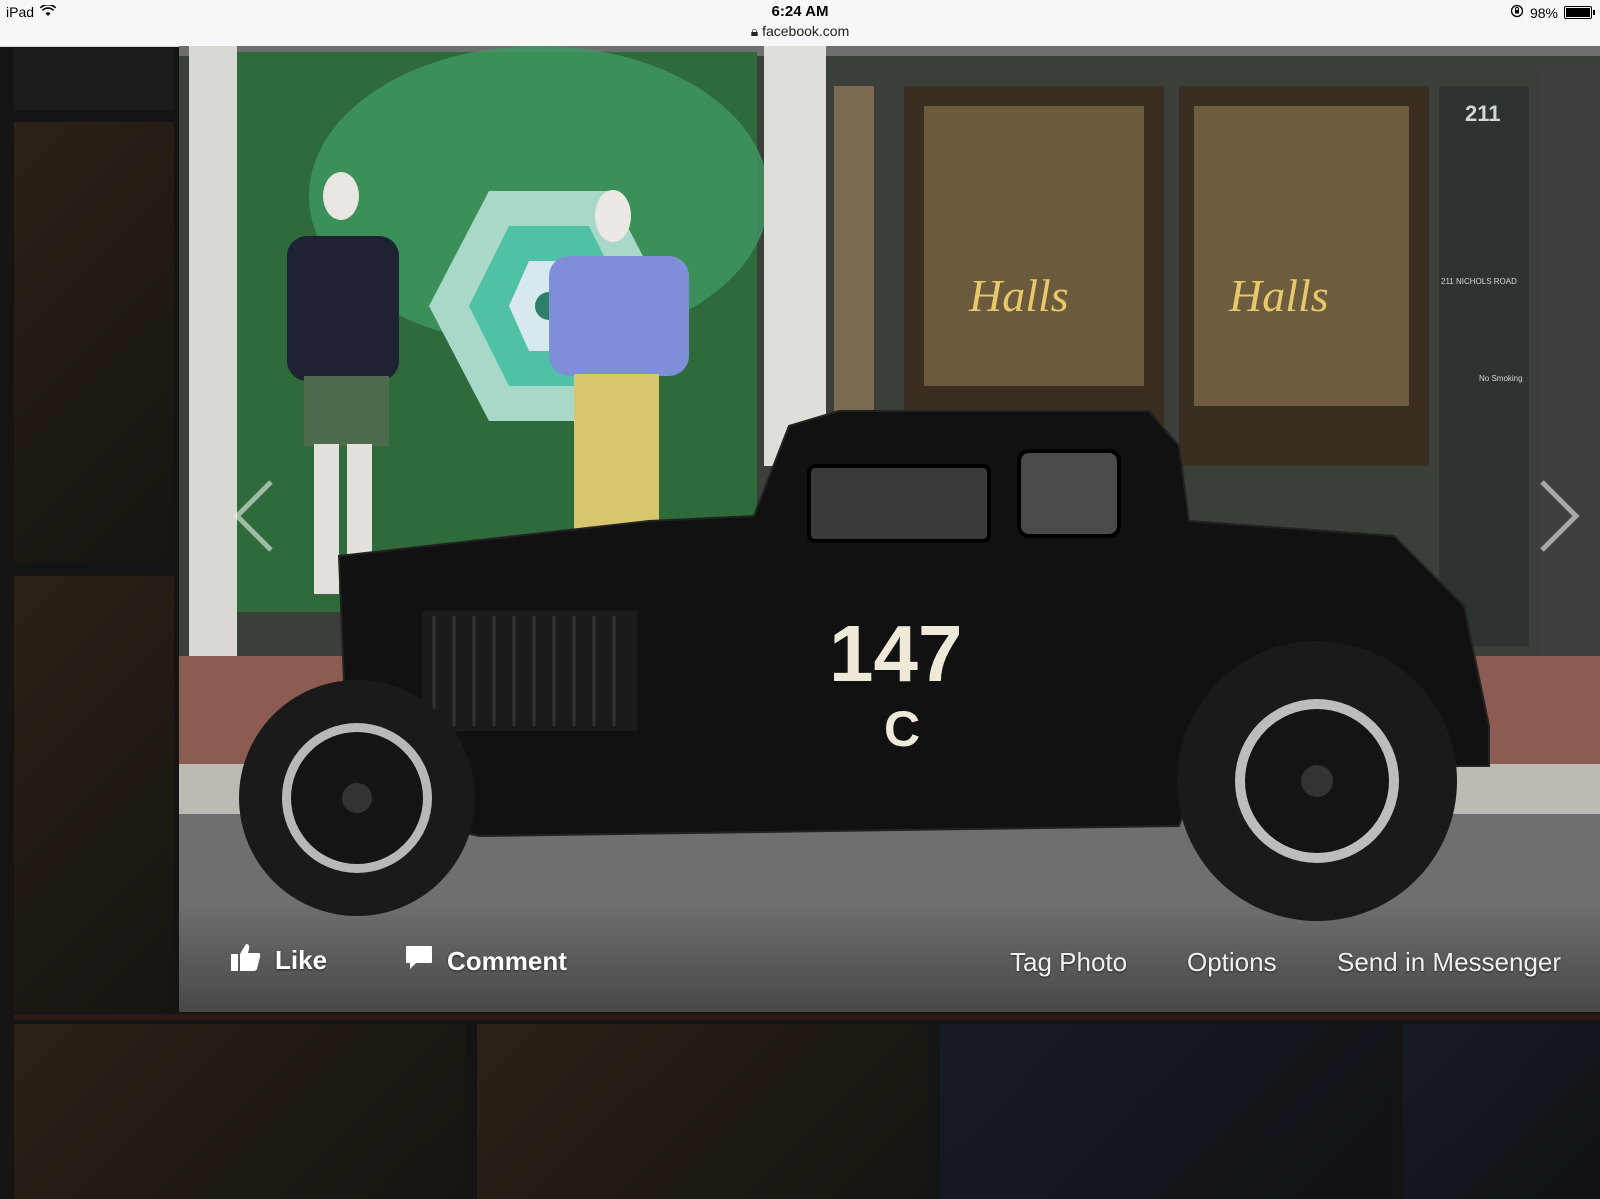 This screenshot has width=1600, height=1199. What do you see at coordinates (1559, 516) in the screenshot?
I see `next-photo-arrow` at bounding box center [1559, 516].